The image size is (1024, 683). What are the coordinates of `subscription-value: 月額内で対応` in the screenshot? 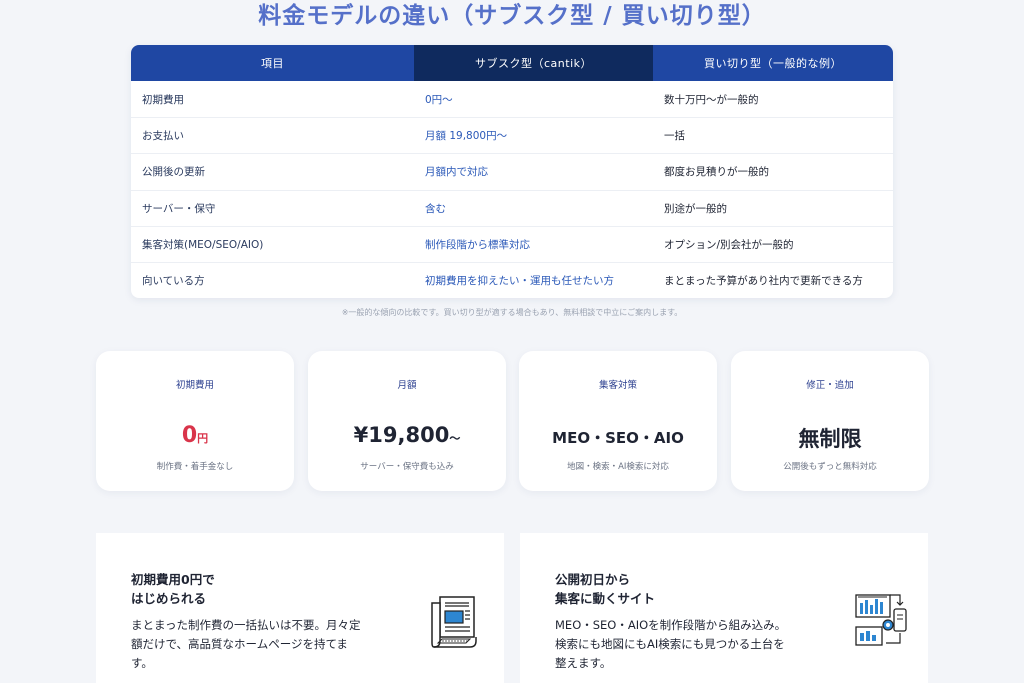 It's located at (456, 172).